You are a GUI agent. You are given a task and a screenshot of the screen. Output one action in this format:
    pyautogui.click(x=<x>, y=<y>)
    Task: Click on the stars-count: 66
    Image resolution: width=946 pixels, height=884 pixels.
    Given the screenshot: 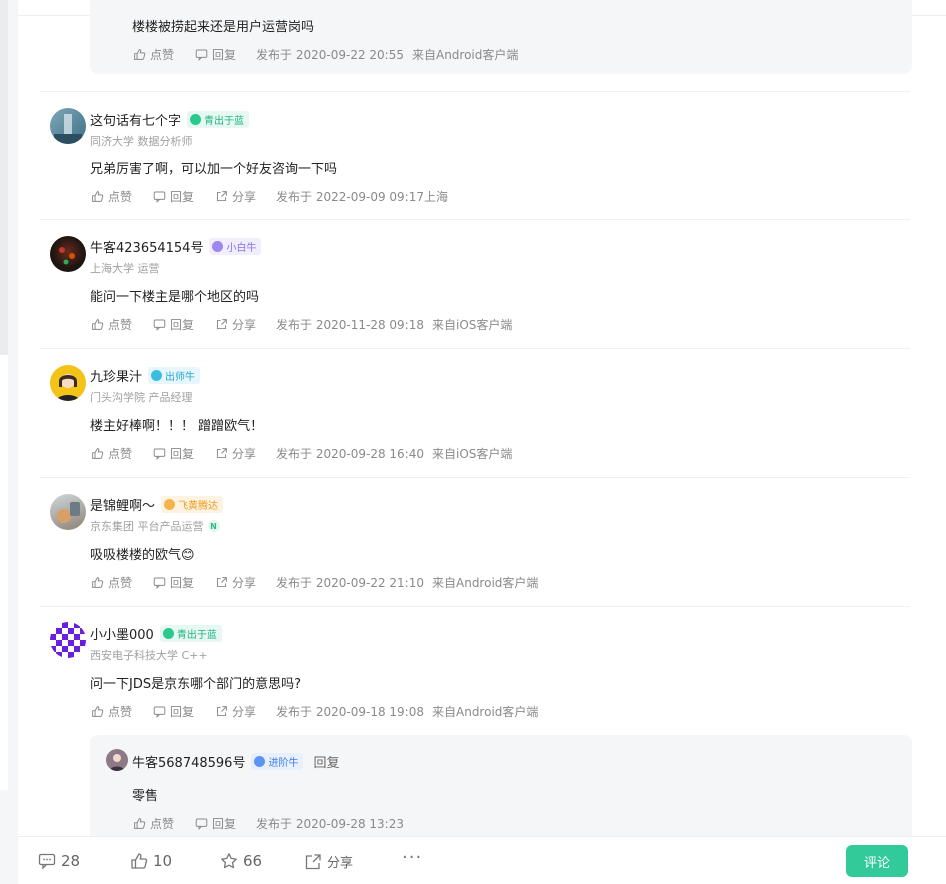 What is the action you would take?
    pyautogui.click(x=253, y=861)
    